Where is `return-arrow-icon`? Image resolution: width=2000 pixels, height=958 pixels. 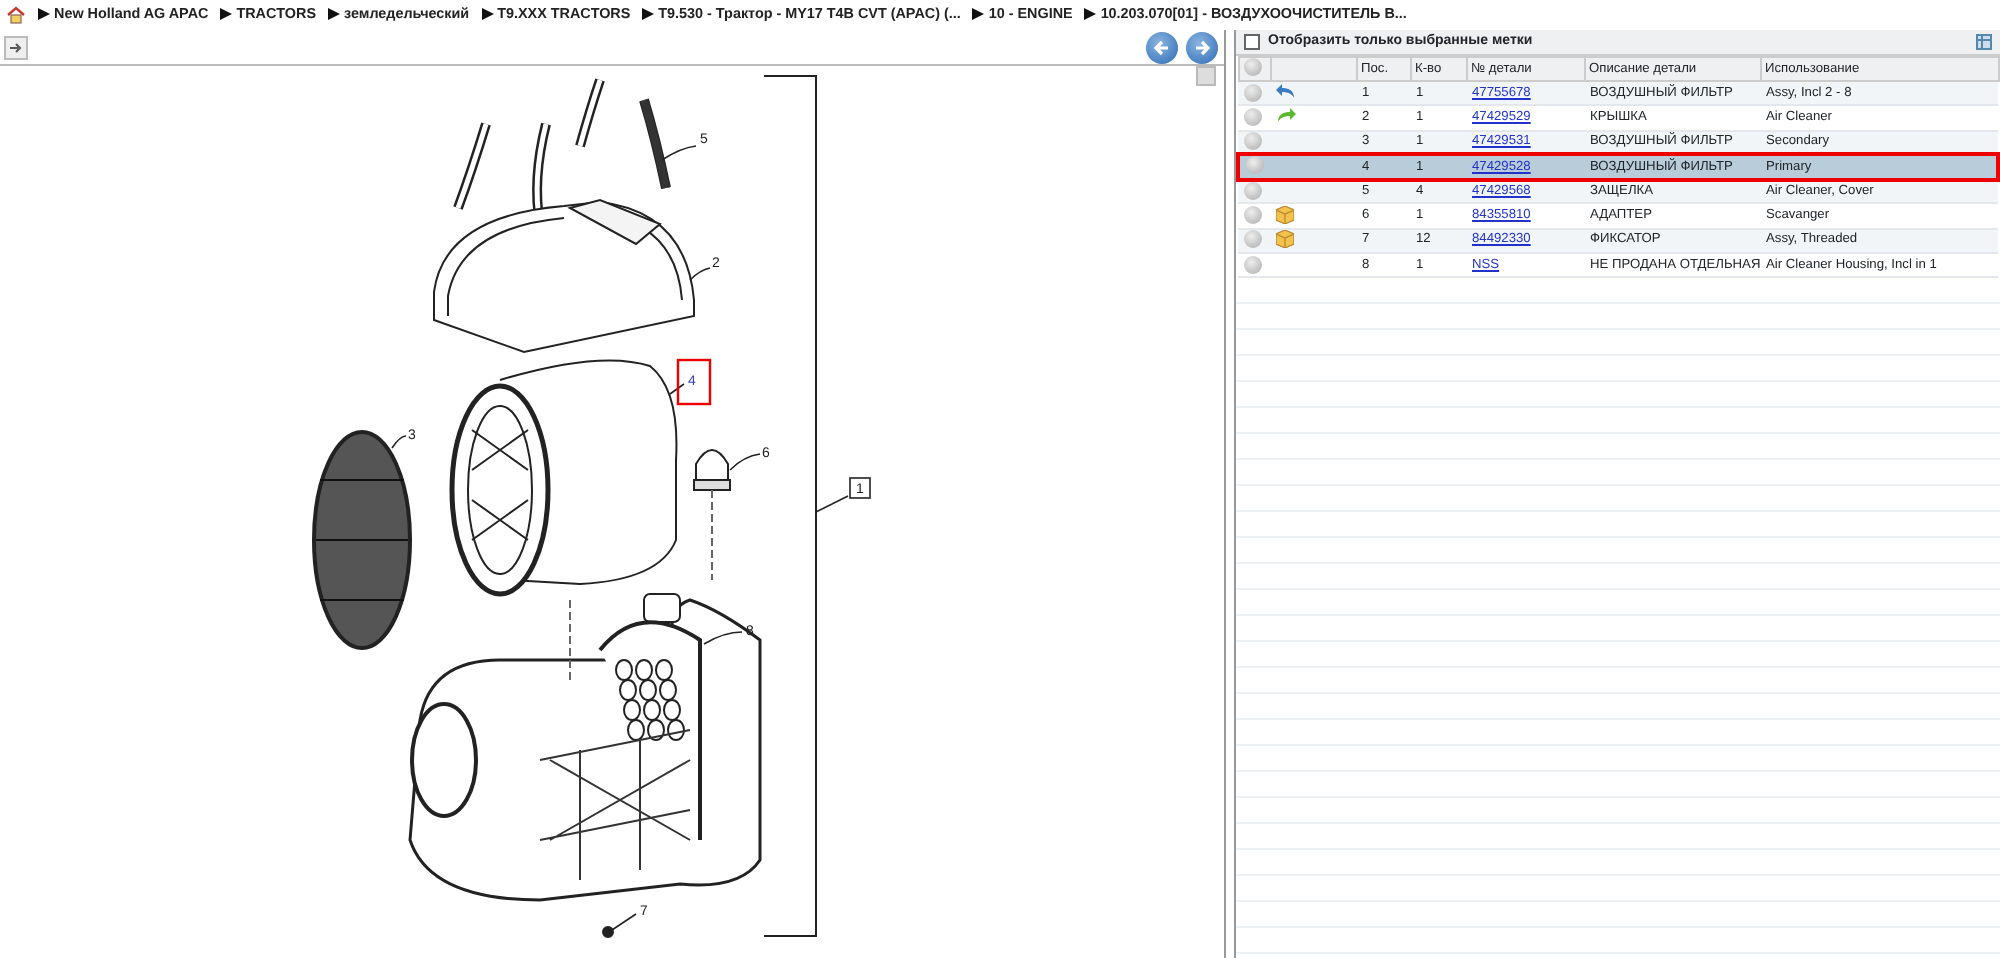 return-arrow-icon is located at coordinates (1286, 91).